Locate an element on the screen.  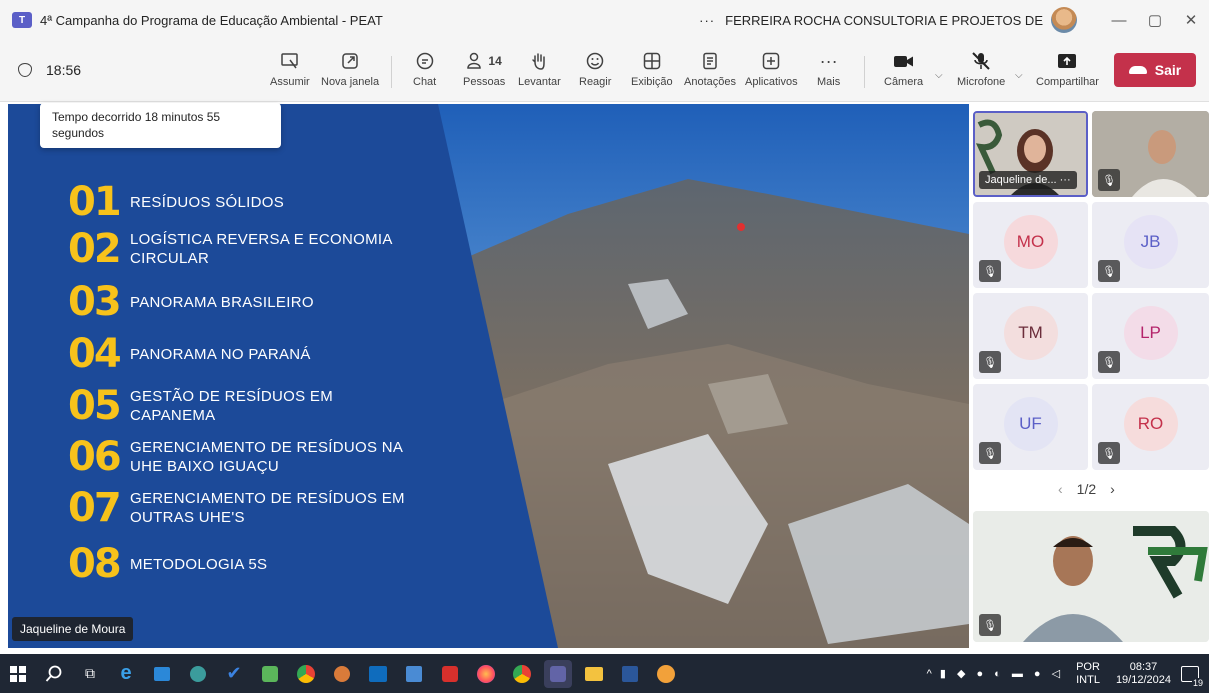
magnifier-app-icon is located at coordinates (198, 674).